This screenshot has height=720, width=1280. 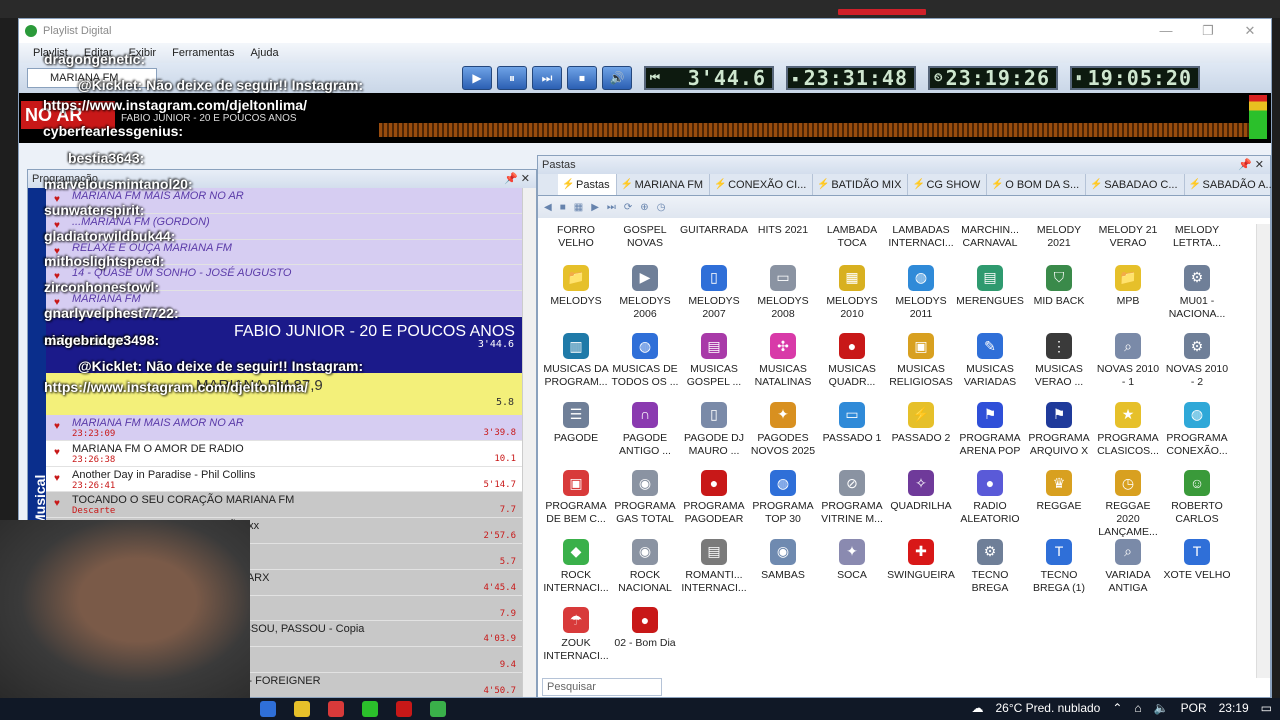 I want to click on folder-item: 📁 MELODYS, so click(x=576, y=286).